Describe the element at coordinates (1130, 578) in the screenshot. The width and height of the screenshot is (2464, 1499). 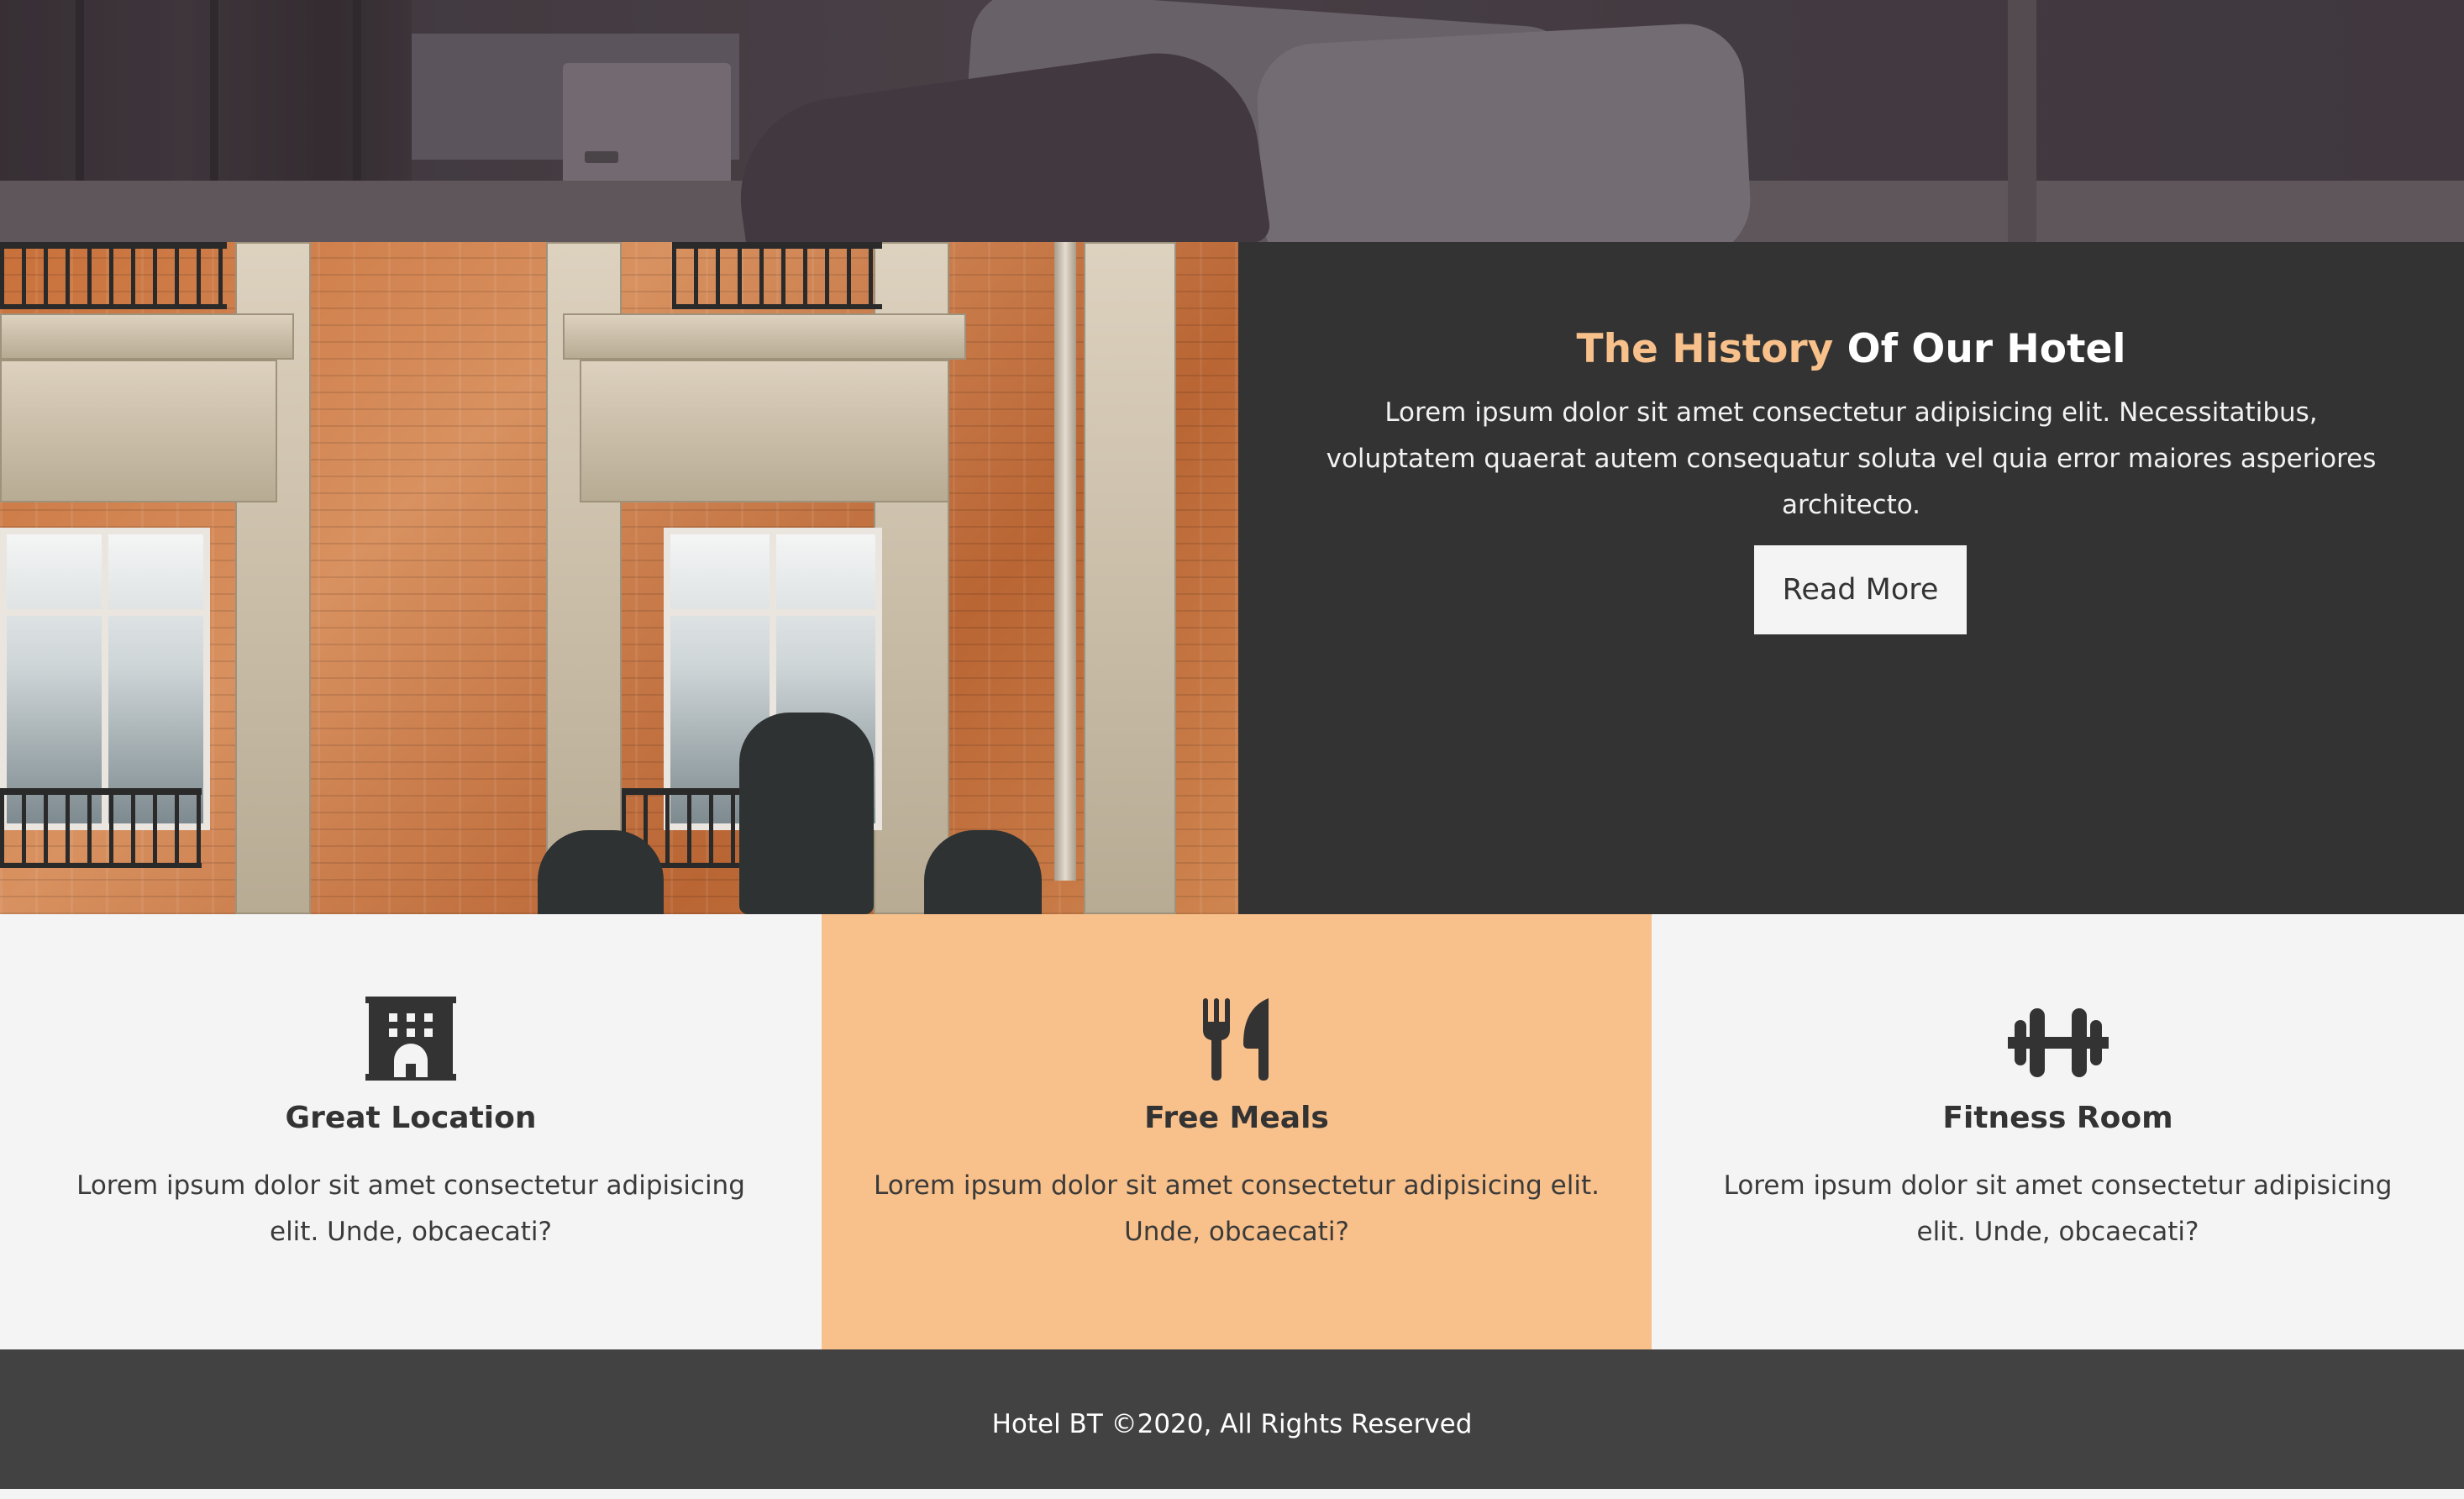
I see `stone-column` at that location.